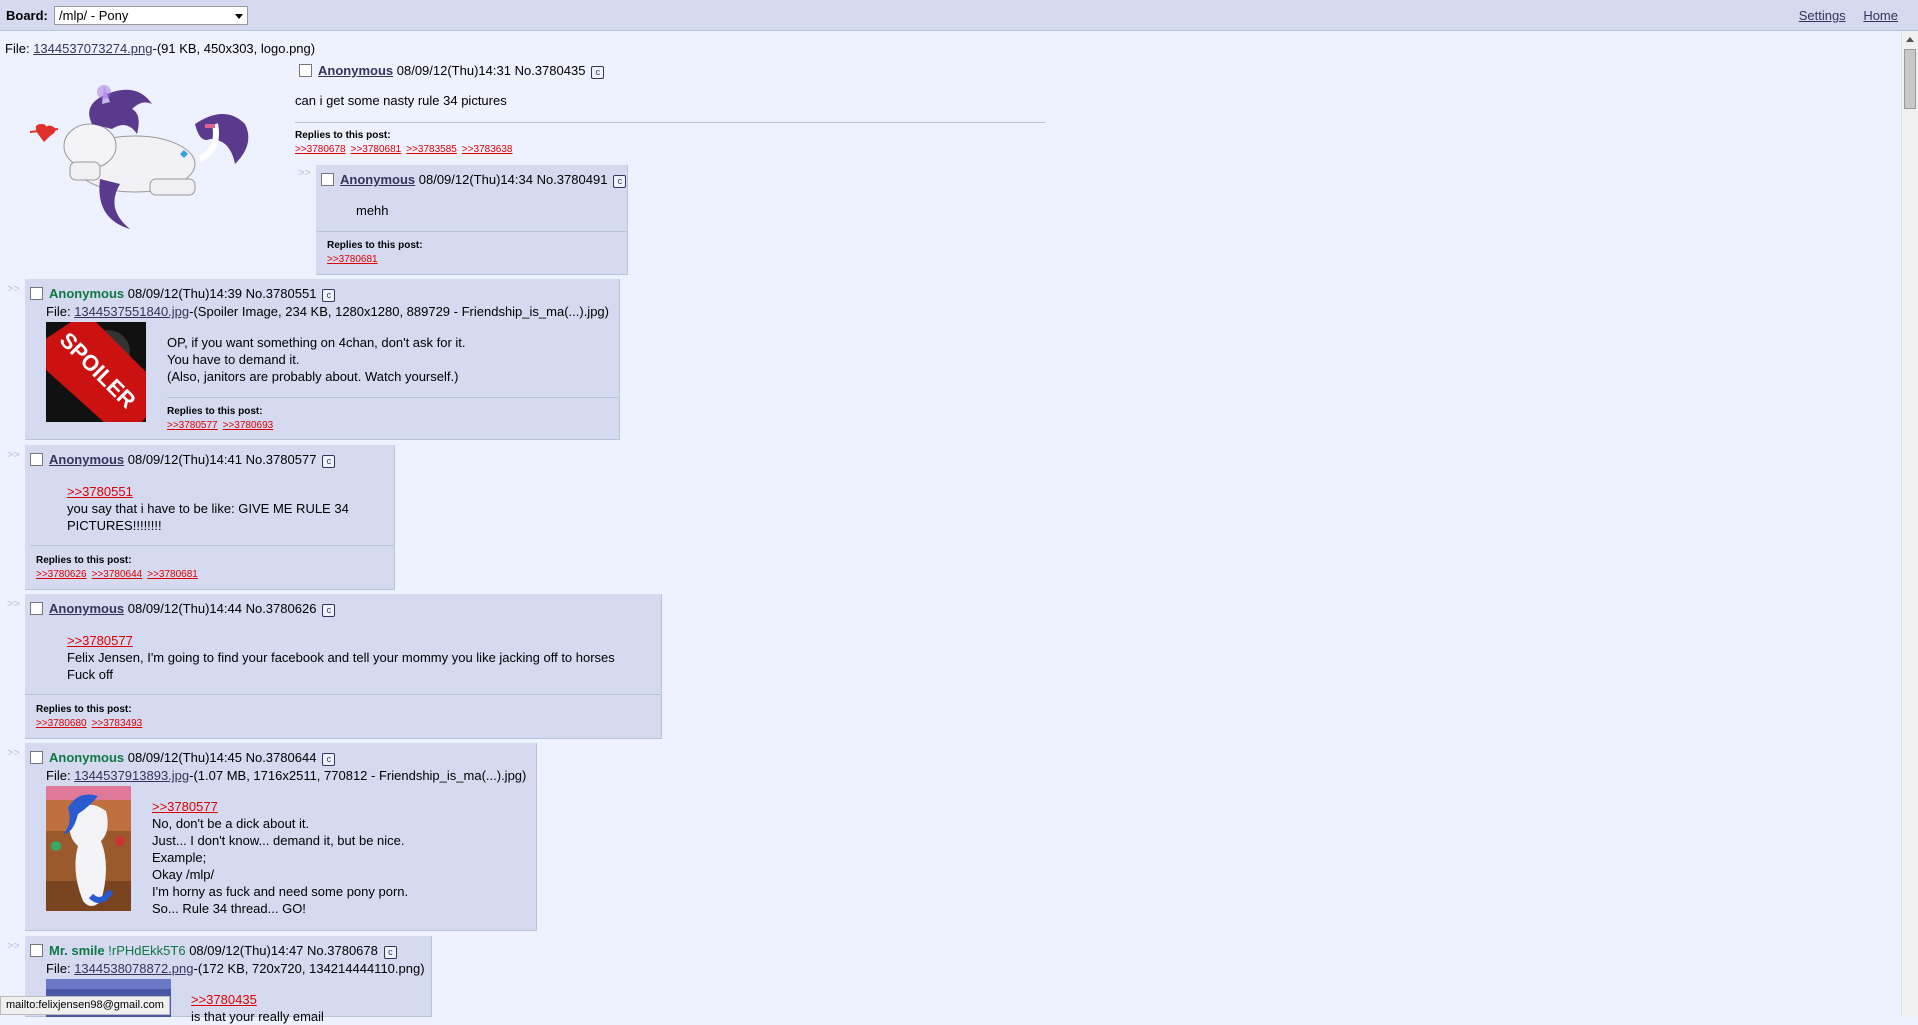 The image size is (1918, 1025). What do you see at coordinates (372, 210) in the screenshot?
I see `inline-message: mehh` at bounding box center [372, 210].